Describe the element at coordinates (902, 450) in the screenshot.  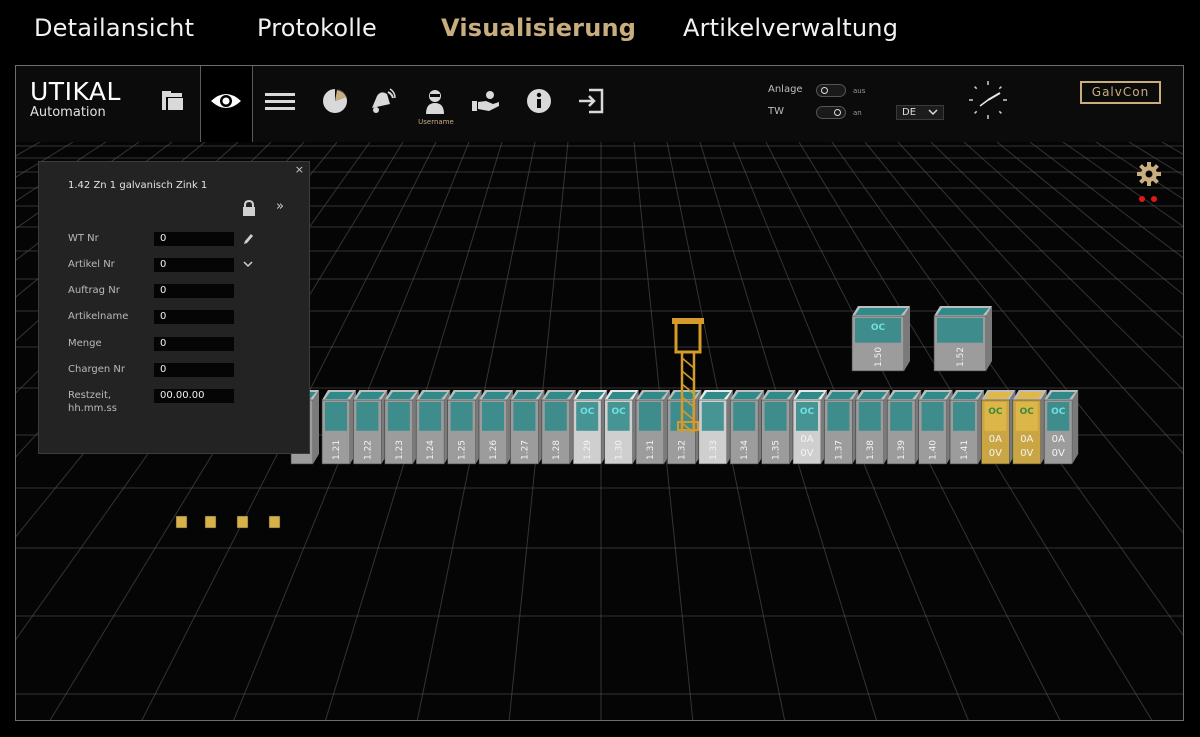
I see `svg-text: 1.39` at that location.